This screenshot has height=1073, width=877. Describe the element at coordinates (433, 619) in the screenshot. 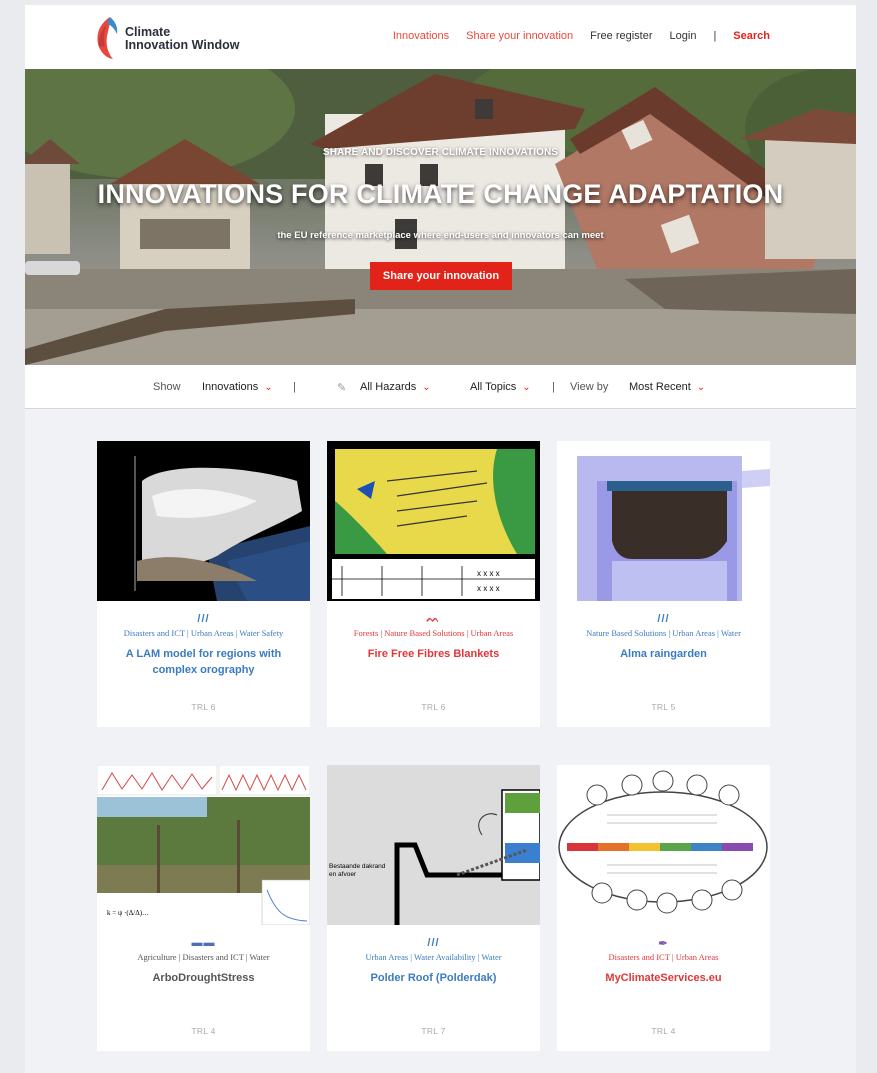

I see `fire-hazard-icon: ᨓ` at that location.